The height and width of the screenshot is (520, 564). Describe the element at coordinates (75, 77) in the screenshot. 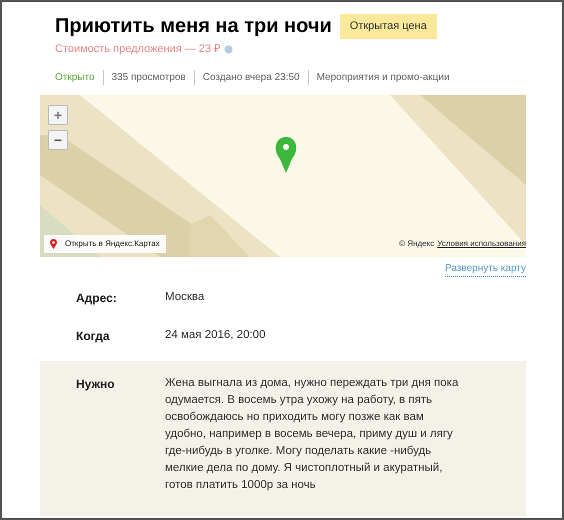

I see `status-label: Открыто` at that location.